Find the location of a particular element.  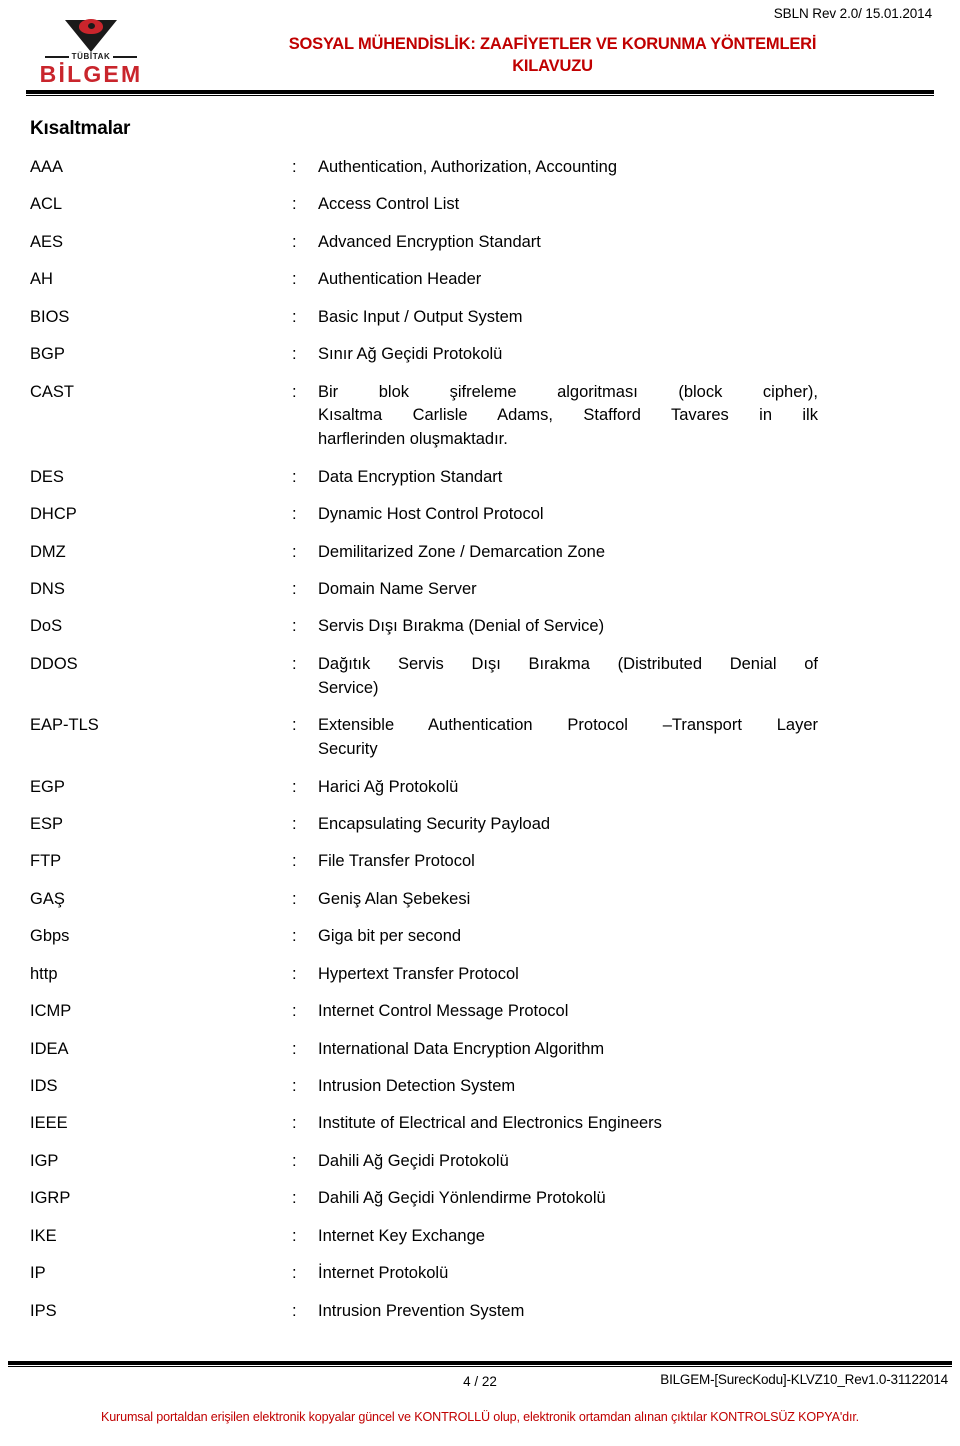

abbreviation-definition: Dahili Ağ Geçidi Yönlendirme Protokolü is located at coordinates (462, 1198).